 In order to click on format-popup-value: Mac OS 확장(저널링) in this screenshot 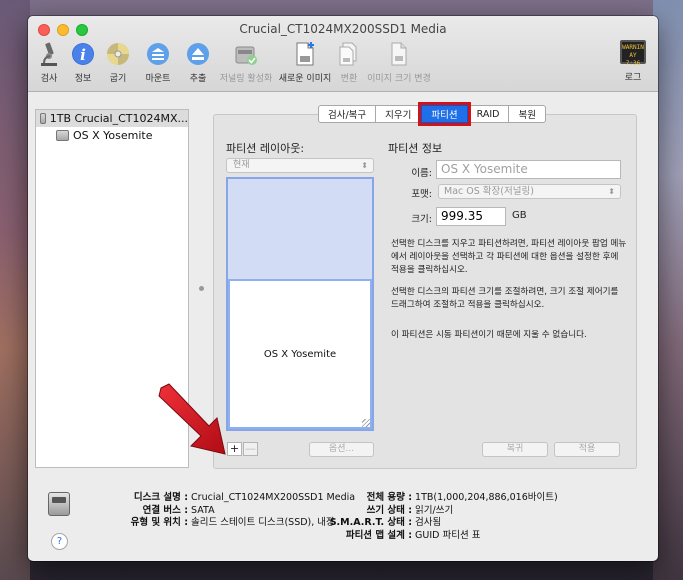, I will do `click(489, 191)`.